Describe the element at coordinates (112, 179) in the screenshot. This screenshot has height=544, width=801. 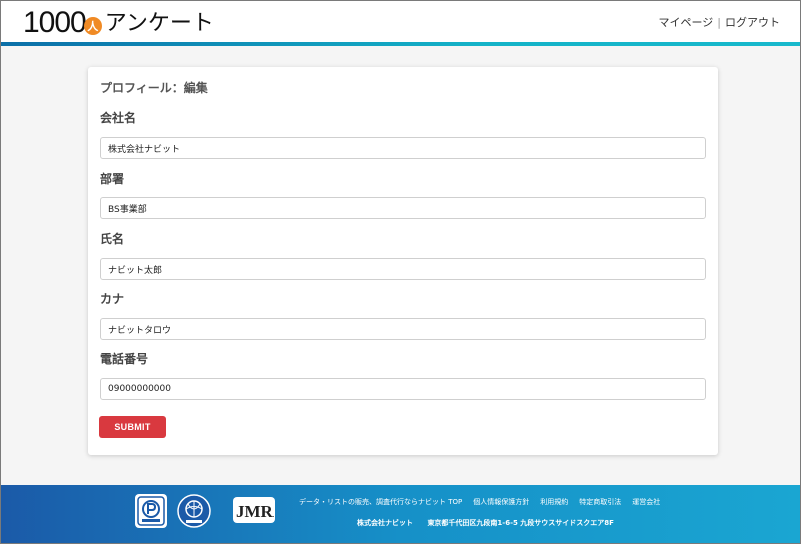
I see `department-label: 部署` at that location.